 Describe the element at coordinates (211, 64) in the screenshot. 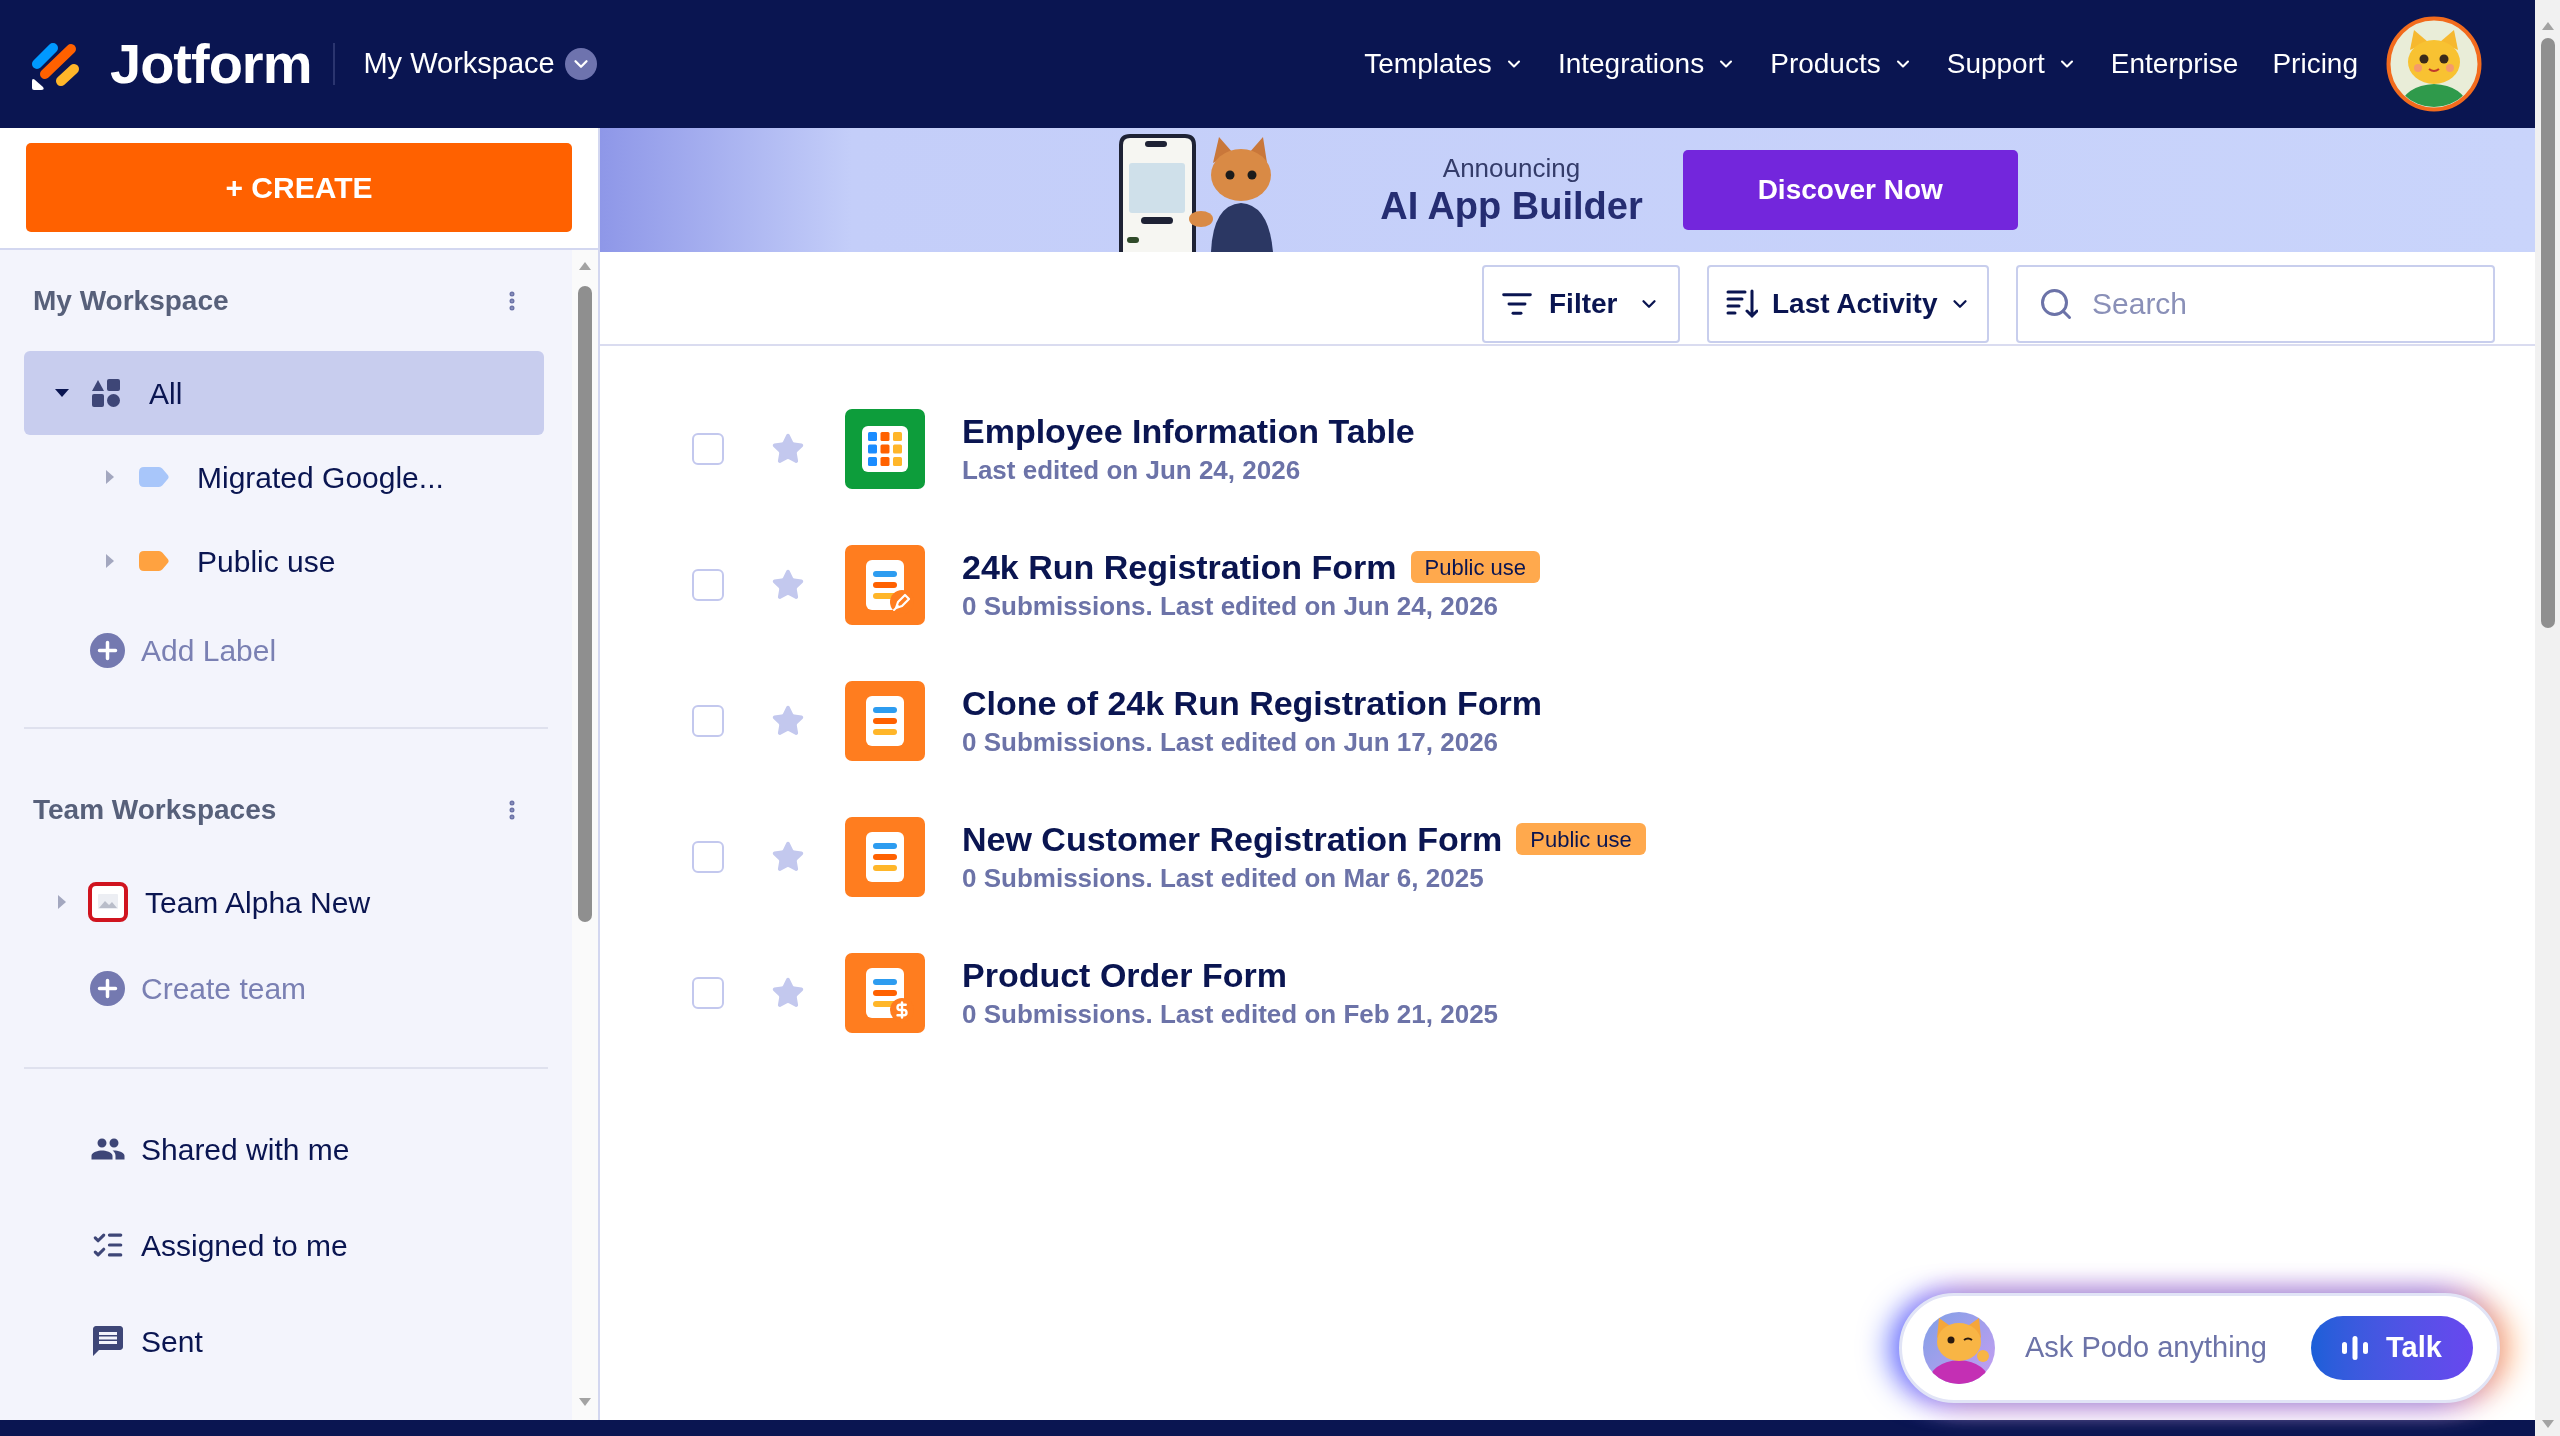

I see `logo-text: Jotform` at that location.